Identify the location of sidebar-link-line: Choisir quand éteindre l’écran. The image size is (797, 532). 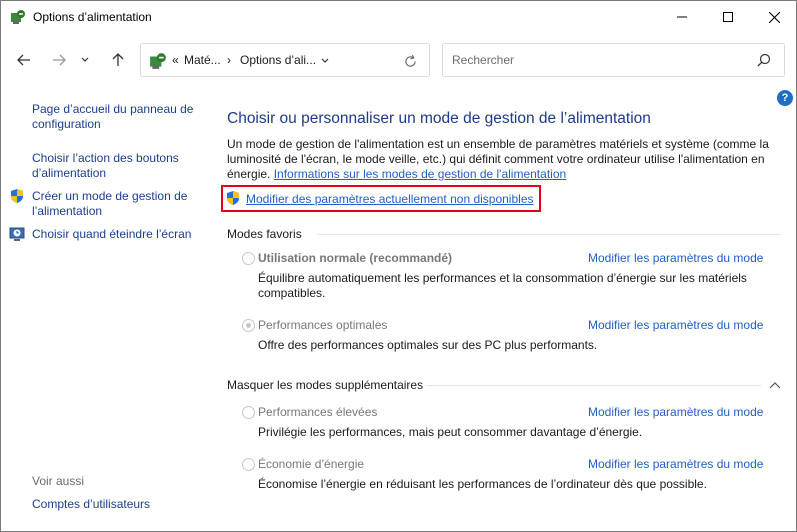
(112, 234).